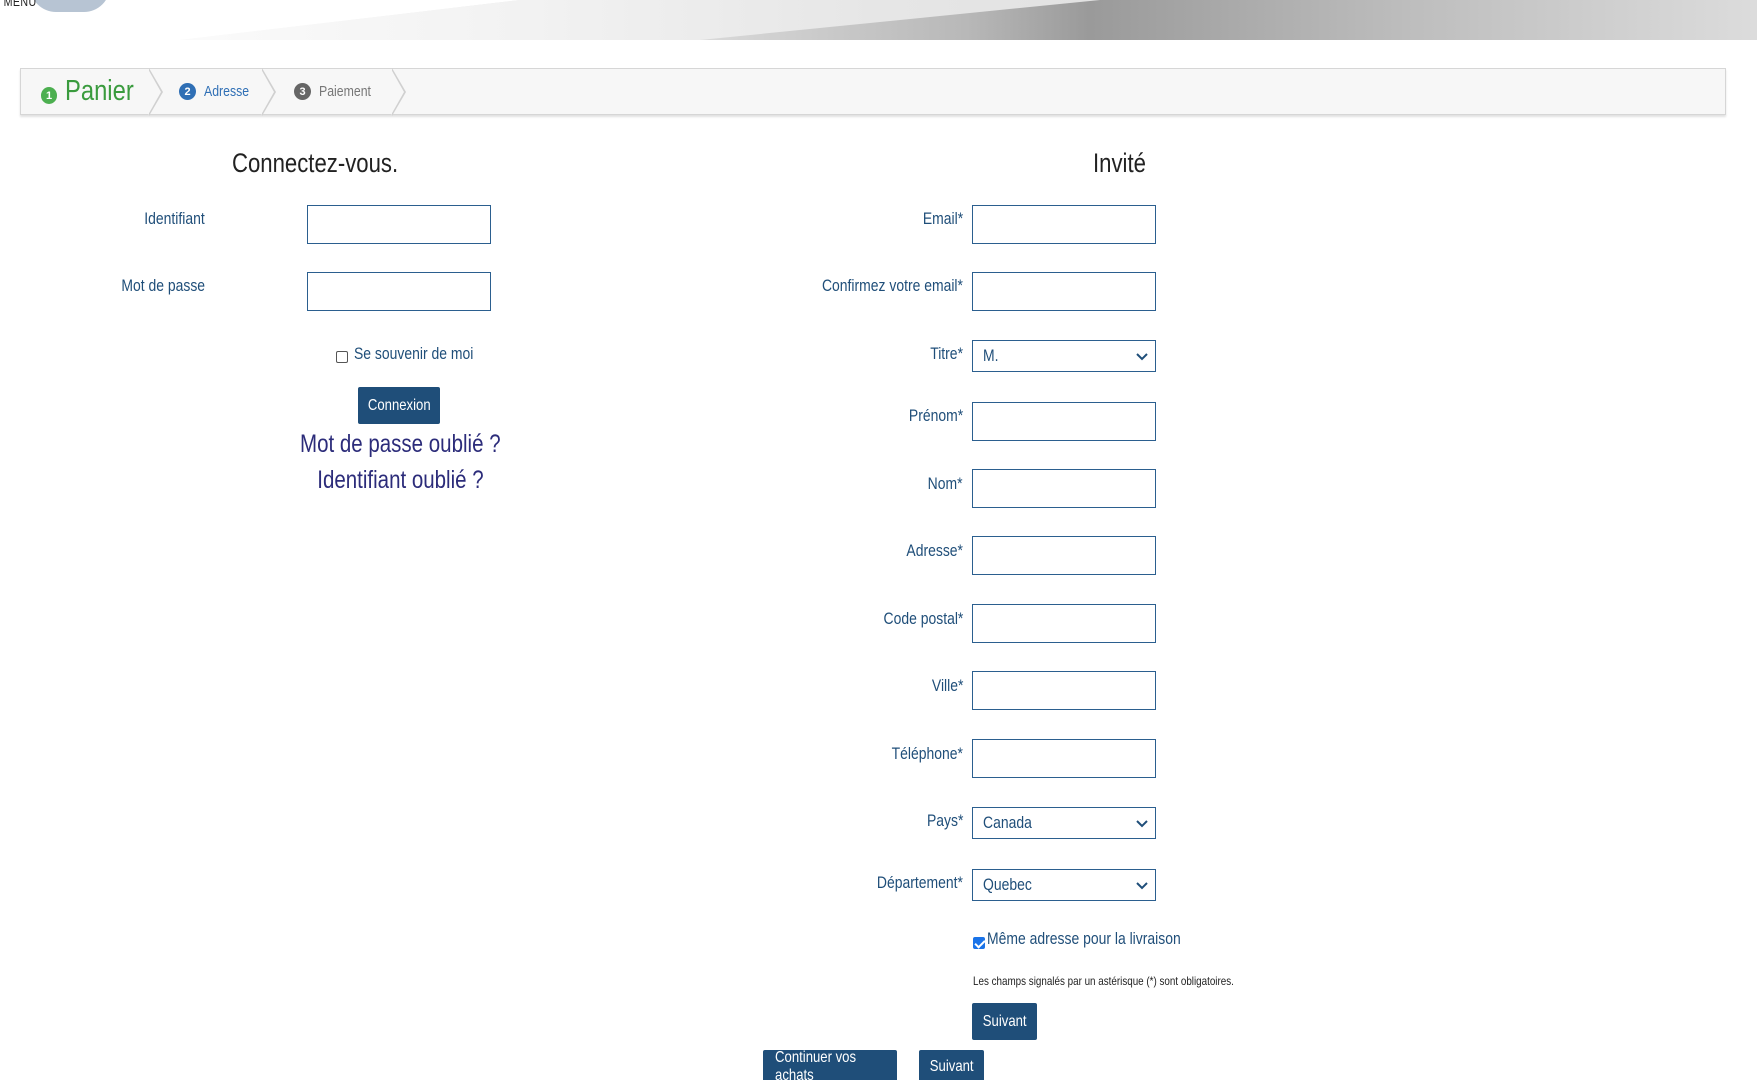 The height and width of the screenshot is (1080, 1757). Describe the element at coordinates (342, 357) in the screenshot. I see `remember-me-checkbox` at that location.